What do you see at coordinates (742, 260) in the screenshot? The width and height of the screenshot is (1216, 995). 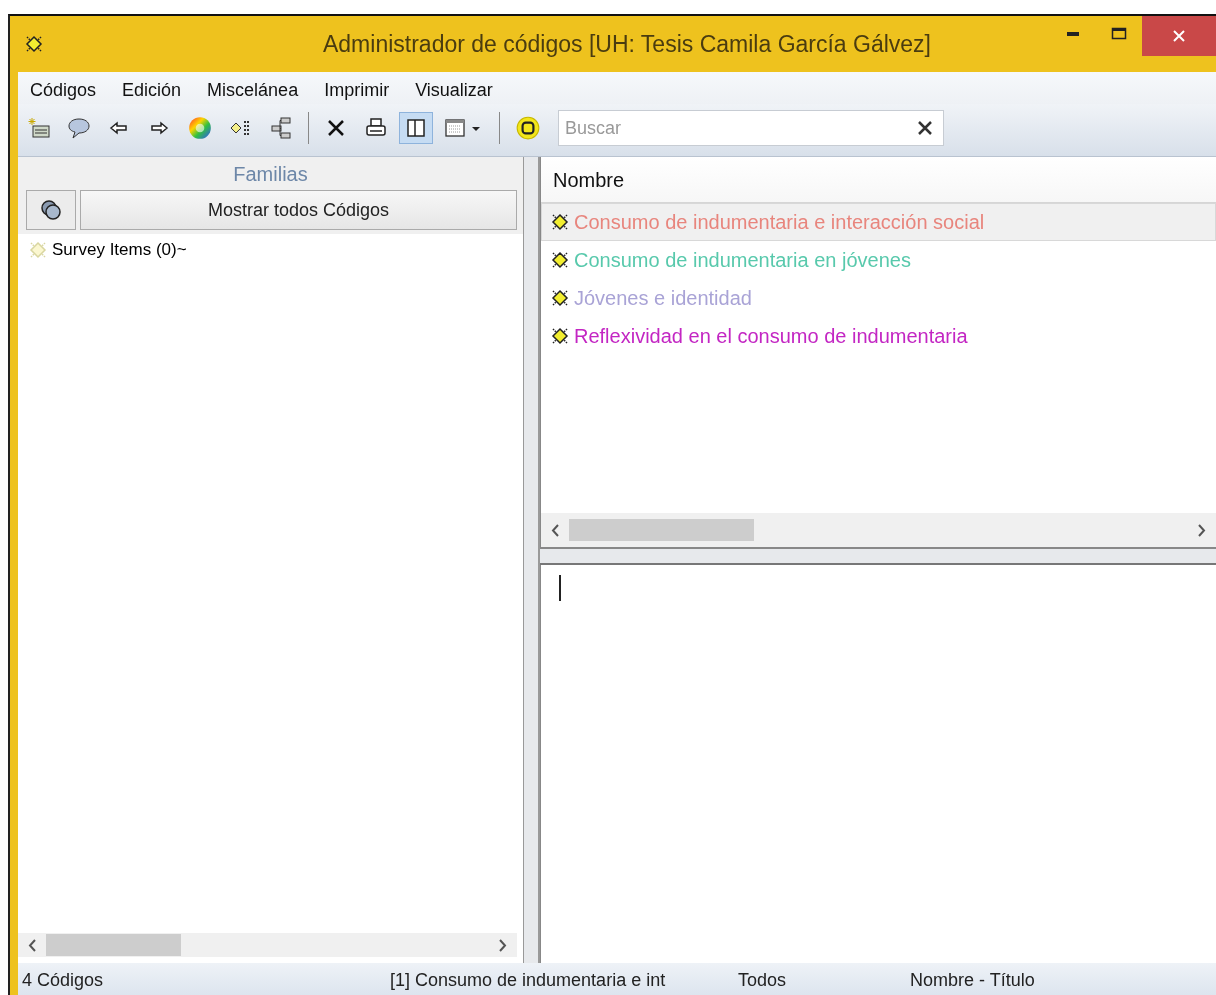 I see `code-name: Consumo de indumentaria en jóvenes` at bounding box center [742, 260].